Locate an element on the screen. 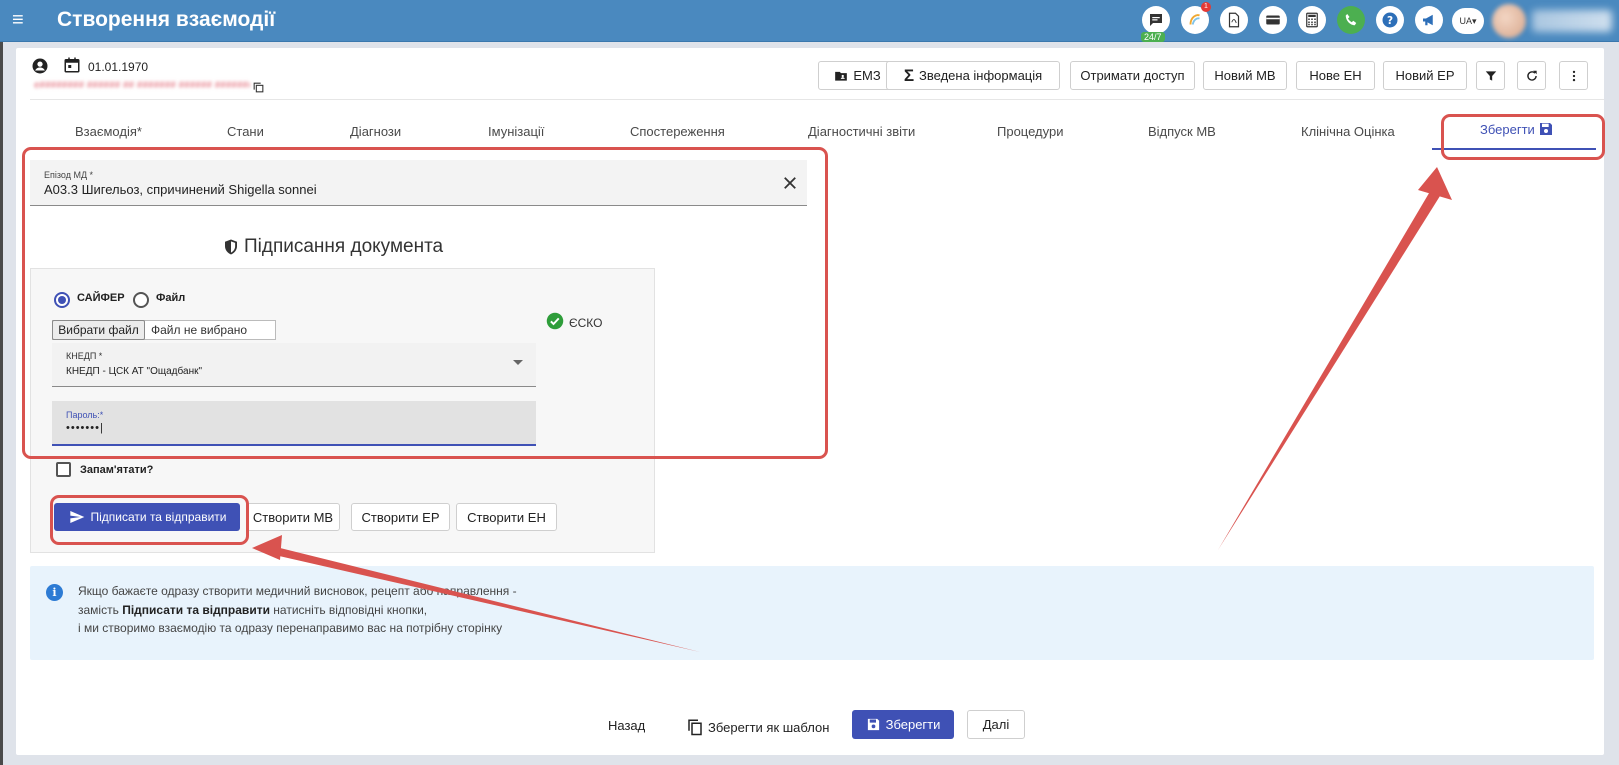  tab-interaction: Взаємодія* is located at coordinates (108, 131).